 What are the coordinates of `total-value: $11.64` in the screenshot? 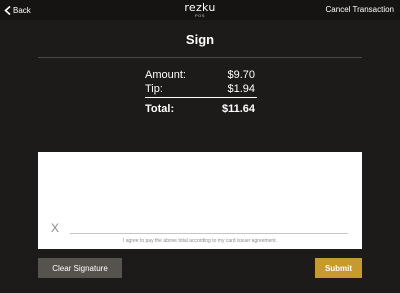 It's located at (238, 109).